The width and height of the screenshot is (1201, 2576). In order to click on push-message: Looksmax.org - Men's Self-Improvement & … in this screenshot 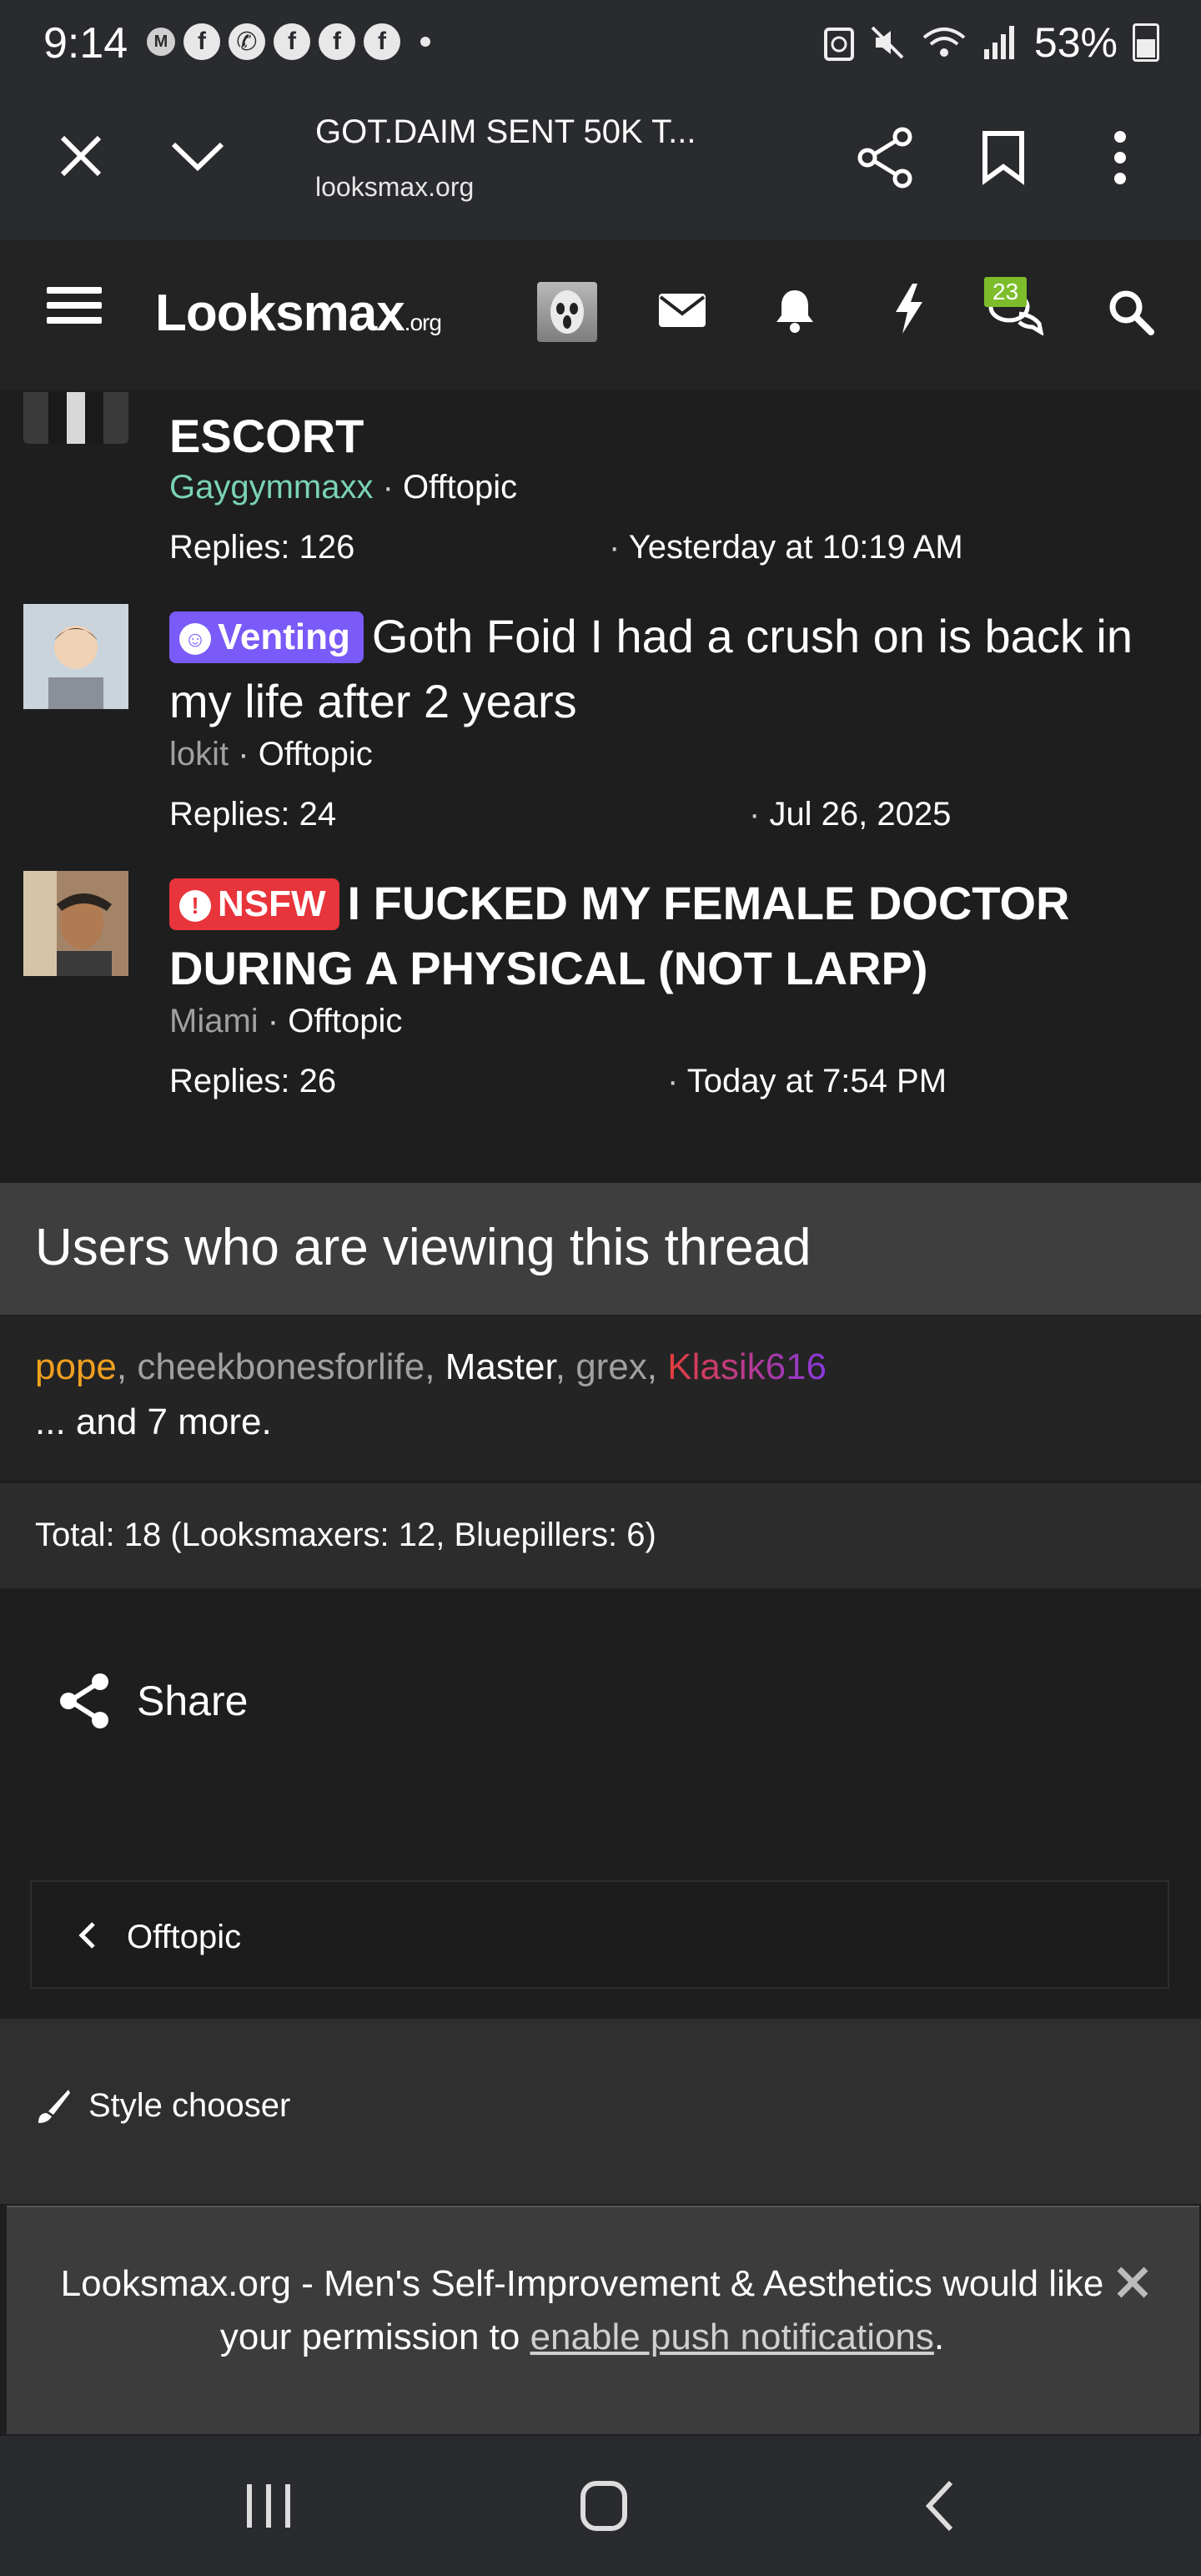, I will do `click(583, 2310)`.